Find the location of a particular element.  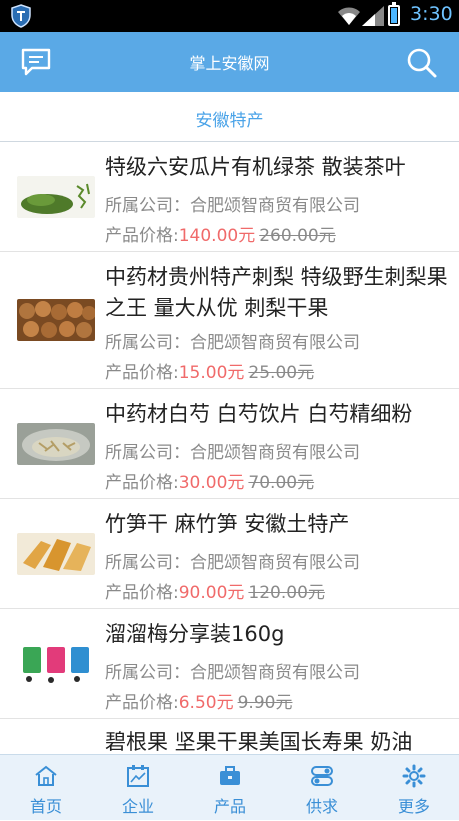

tab-supply-demand: 供求 is located at coordinates (322, 788).